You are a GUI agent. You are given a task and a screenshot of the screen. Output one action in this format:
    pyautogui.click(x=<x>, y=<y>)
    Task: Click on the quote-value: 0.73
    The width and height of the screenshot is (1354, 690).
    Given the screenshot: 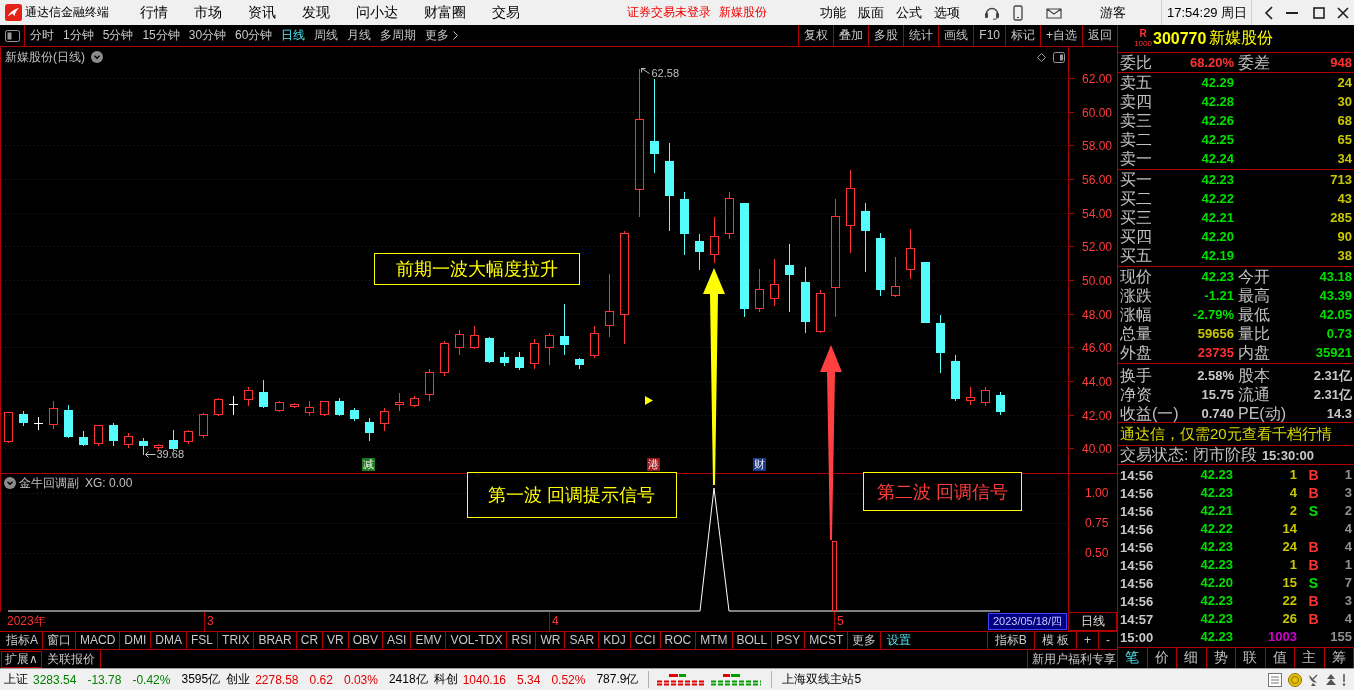 What is the action you would take?
    pyautogui.click(x=1338, y=333)
    